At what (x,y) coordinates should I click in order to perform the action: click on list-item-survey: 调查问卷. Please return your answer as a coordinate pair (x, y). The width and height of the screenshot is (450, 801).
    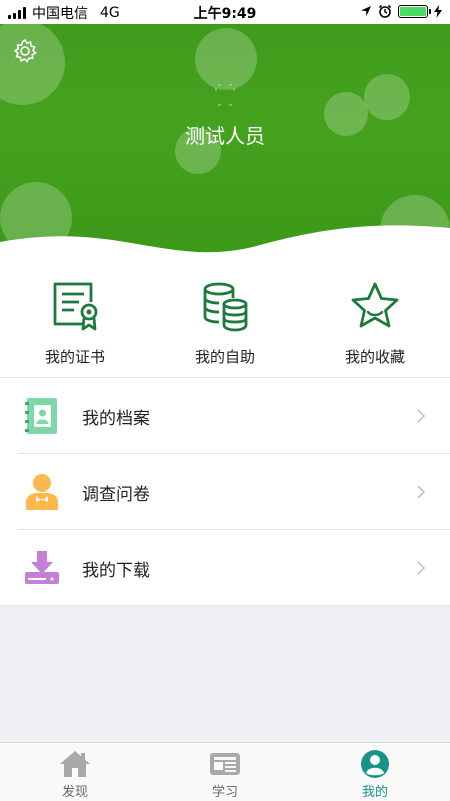
    Looking at the image, I should click on (225, 492).